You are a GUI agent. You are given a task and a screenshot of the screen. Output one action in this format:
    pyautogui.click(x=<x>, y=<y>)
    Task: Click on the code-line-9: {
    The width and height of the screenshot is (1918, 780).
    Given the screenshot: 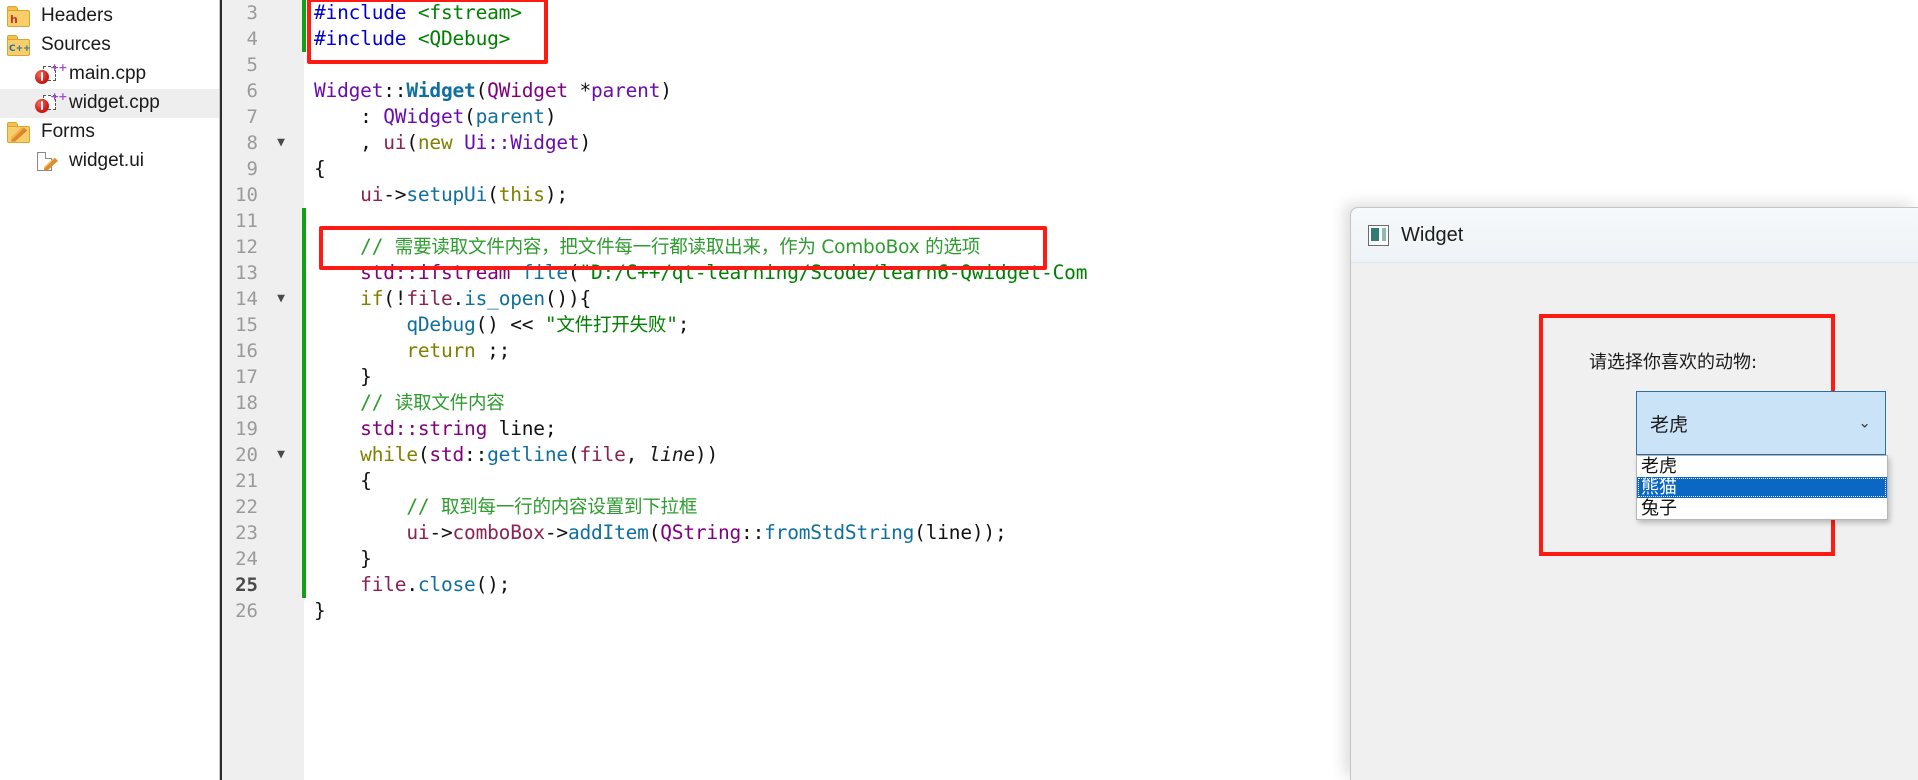 What is the action you would take?
    pyautogui.click(x=320, y=168)
    